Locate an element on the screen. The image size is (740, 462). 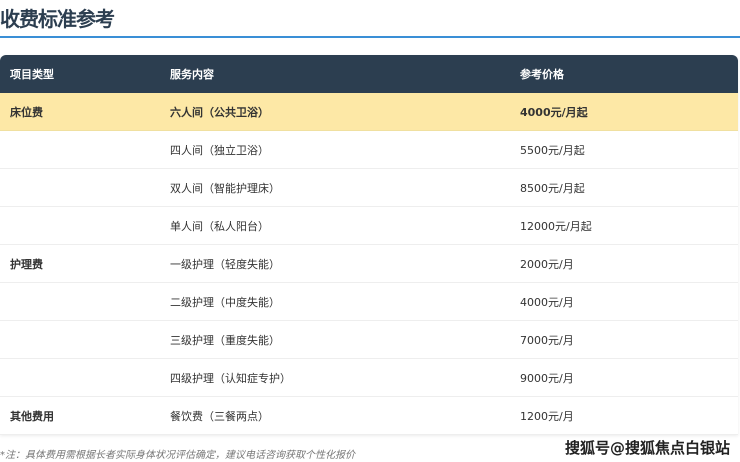
row-service: 四级护理（认知症专护） is located at coordinates (230, 378).